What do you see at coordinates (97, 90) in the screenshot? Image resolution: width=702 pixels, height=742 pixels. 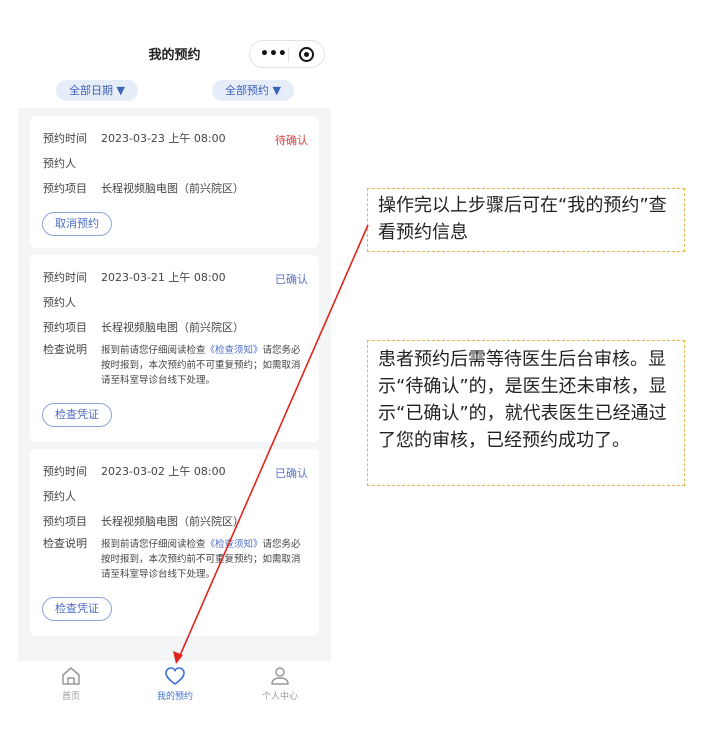 I see `date-filter-dropdown: 全部日期 ▼` at bounding box center [97, 90].